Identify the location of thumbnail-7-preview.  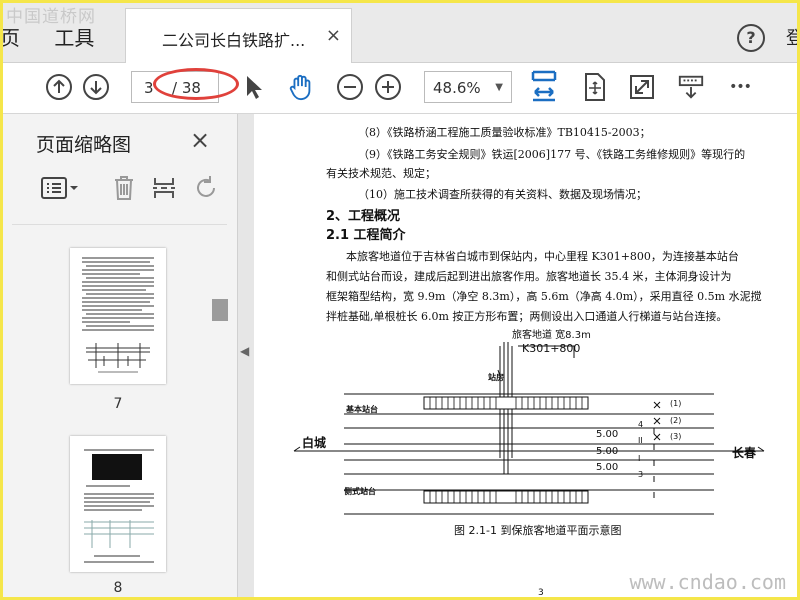
(118, 315).